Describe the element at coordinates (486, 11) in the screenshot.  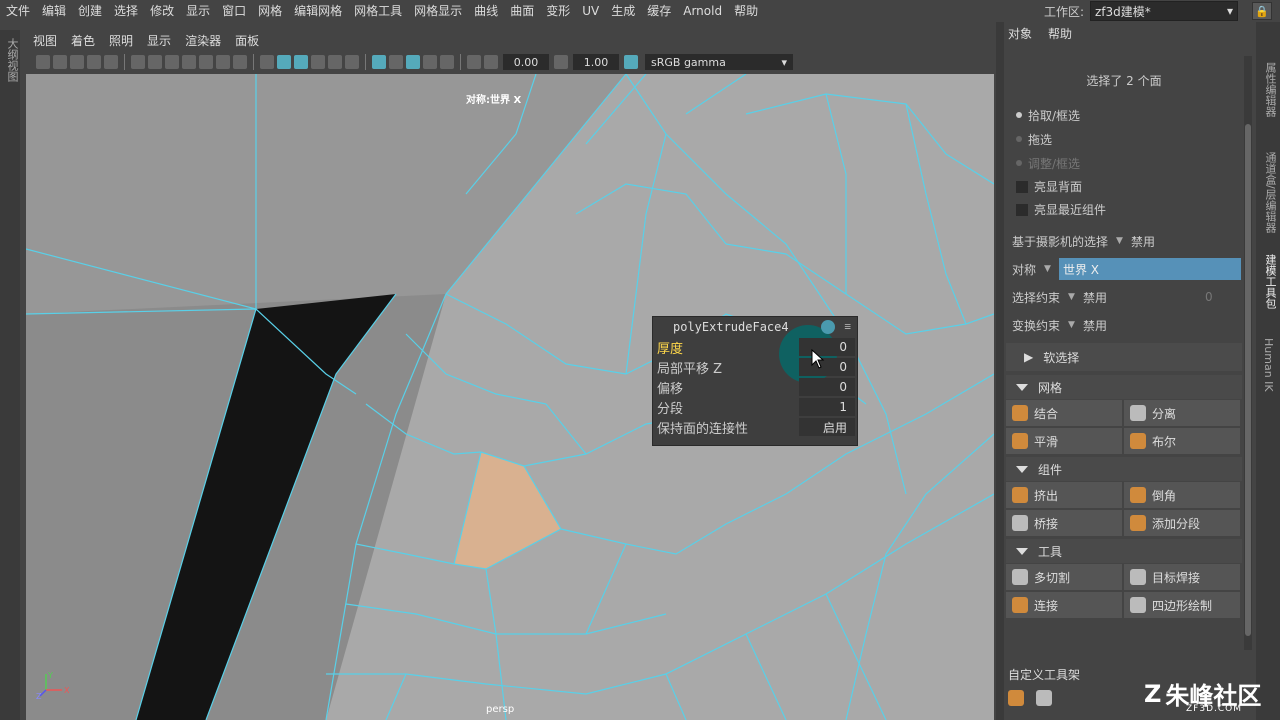
I see `menu-curves: 曲线` at that location.